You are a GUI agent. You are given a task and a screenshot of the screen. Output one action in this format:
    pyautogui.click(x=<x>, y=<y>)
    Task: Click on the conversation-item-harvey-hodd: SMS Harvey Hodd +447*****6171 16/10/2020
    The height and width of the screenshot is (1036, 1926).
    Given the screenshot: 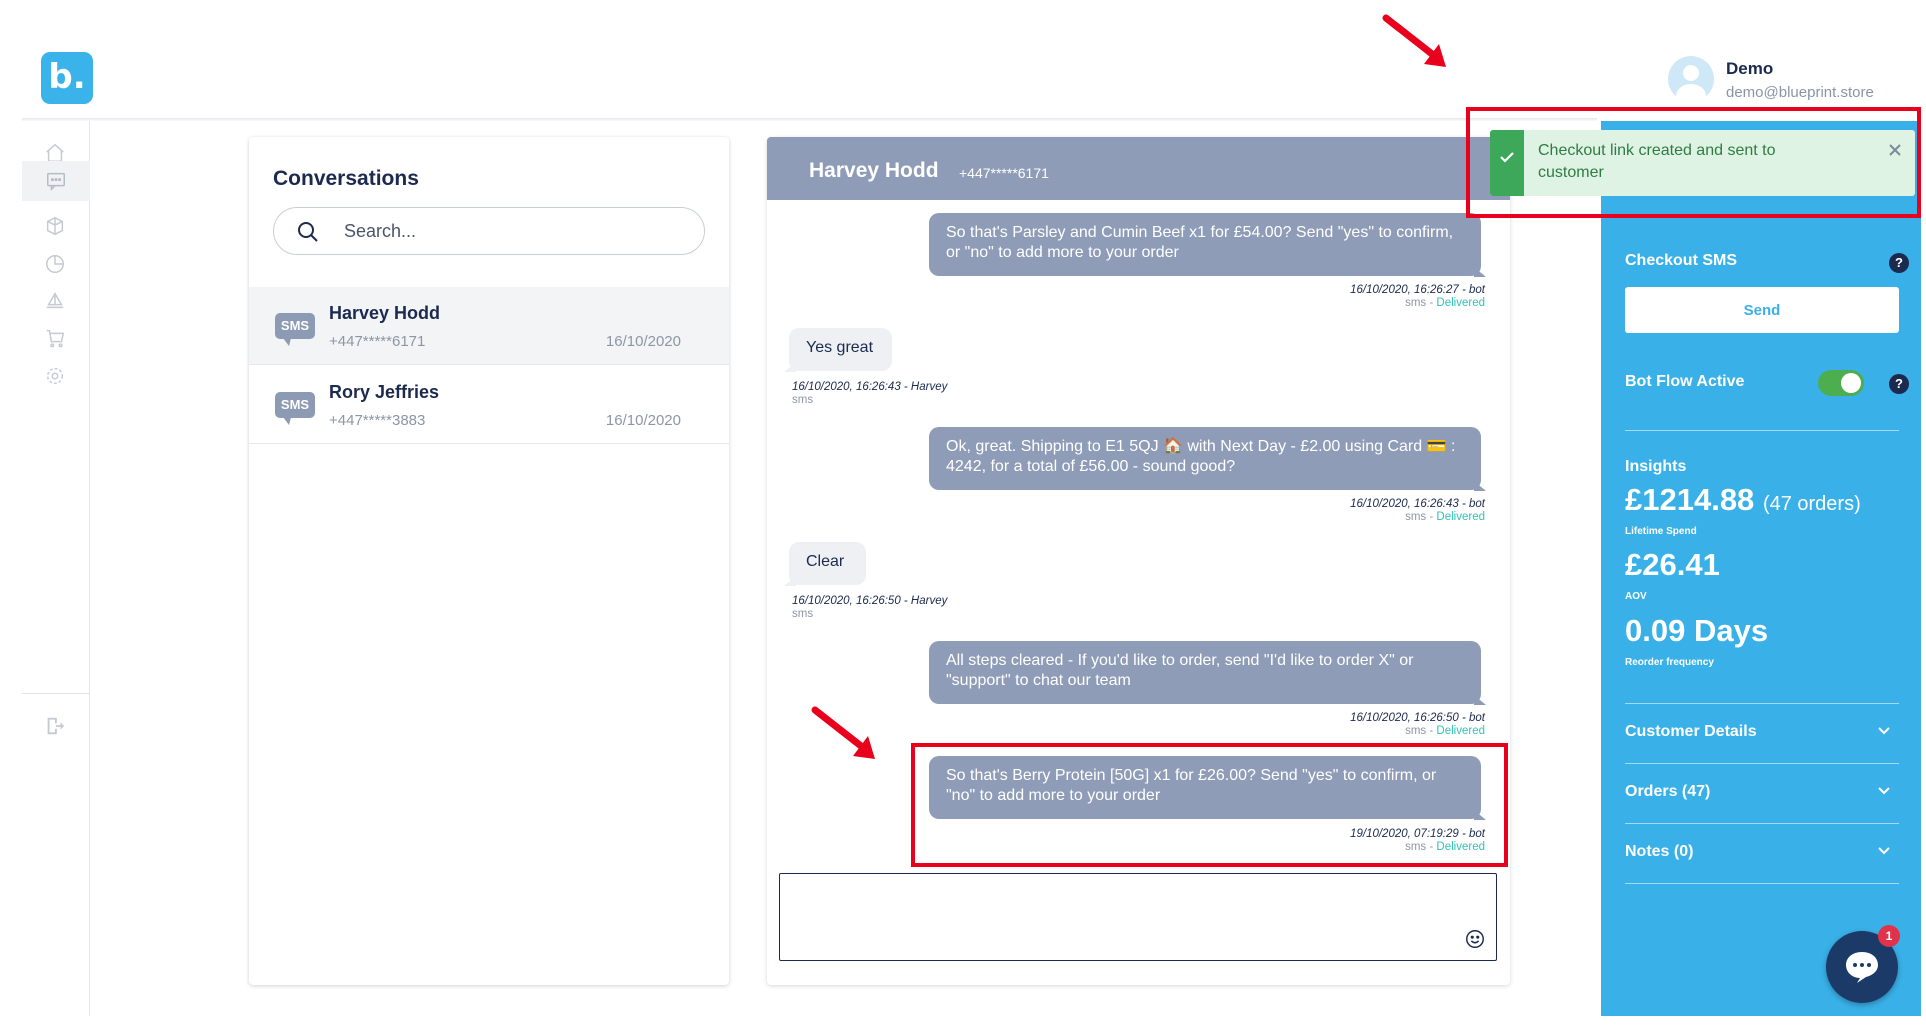 What is the action you would take?
    pyautogui.click(x=489, y=326)
    